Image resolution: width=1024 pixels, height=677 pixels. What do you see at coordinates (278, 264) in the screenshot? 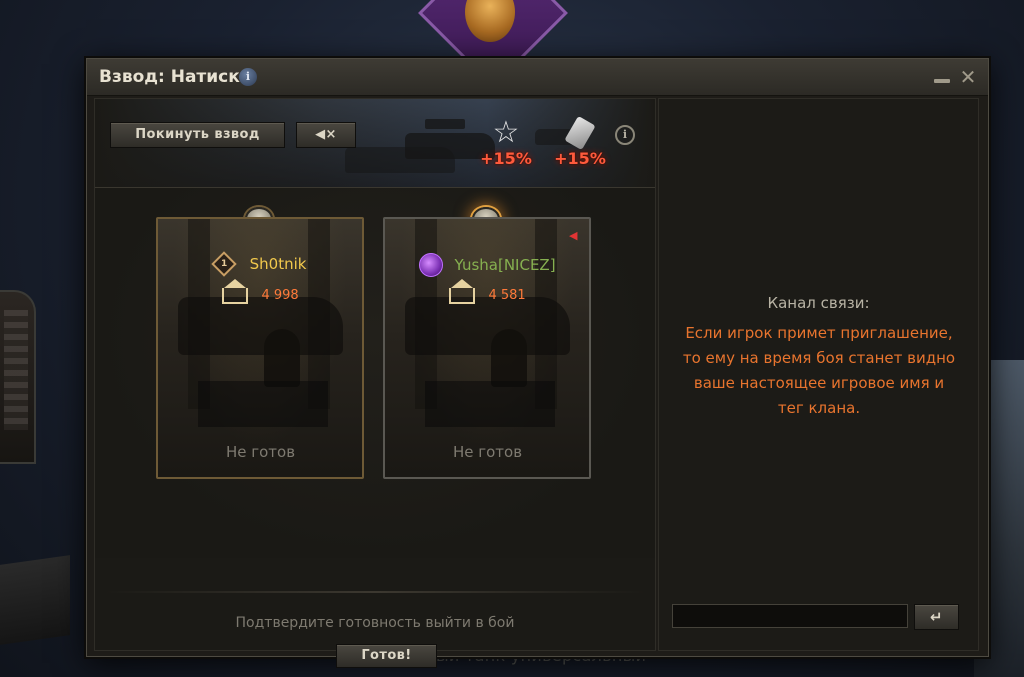
I see `player-name: Sh0tnik` at bounding box center [278, 264].